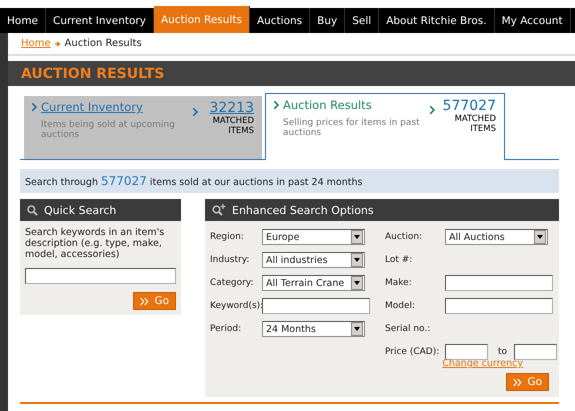 The image size is (575, 411). I want to click on page-title: AUCTION RESULTS, so click(92, 74).